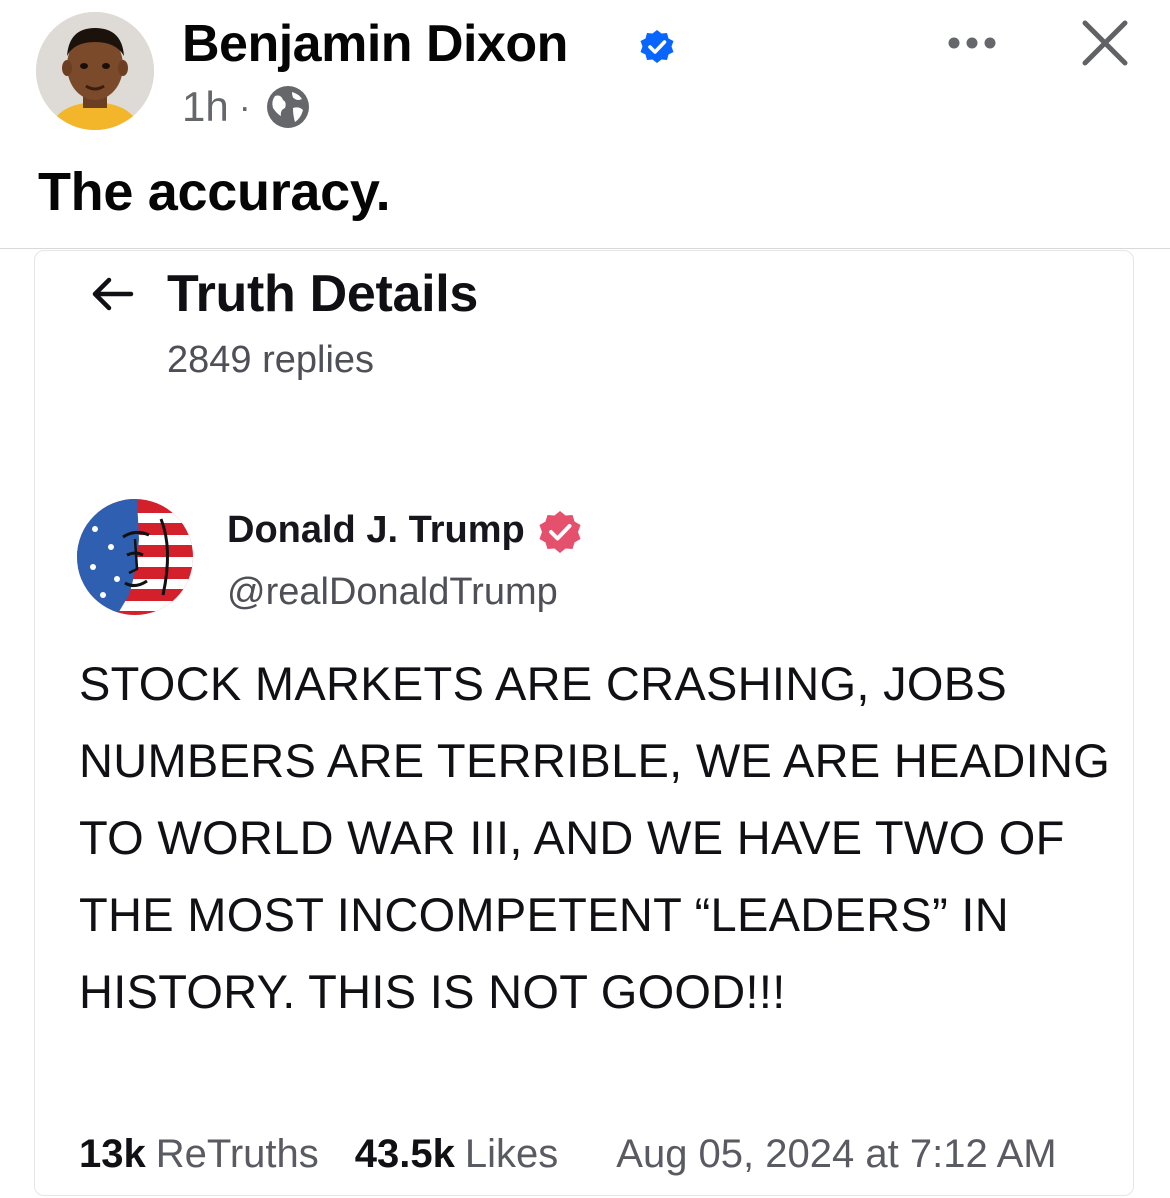 The height and width of the screenshot is (1198, 1170). Describe the element at coordinates (214, 192) in the screenshot. I see `post-caption: The accuracy.` at that location.